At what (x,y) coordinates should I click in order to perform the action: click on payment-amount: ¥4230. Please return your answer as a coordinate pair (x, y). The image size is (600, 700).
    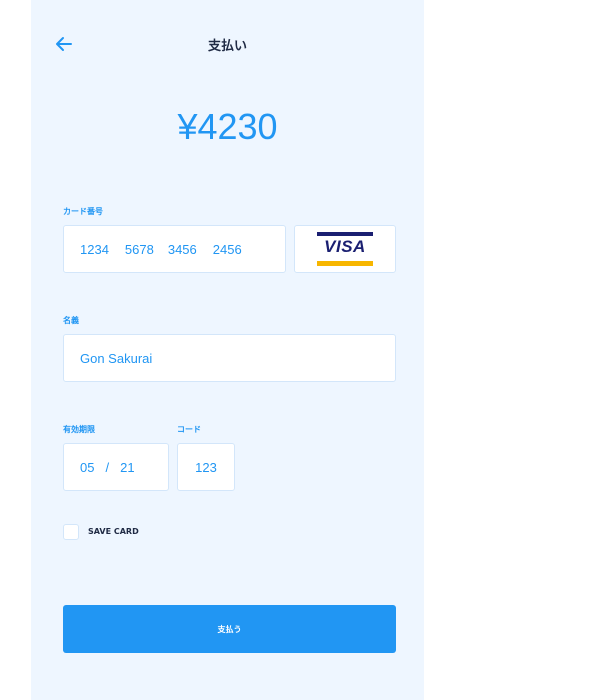
    Looking at the image, I should click on (227, 126).